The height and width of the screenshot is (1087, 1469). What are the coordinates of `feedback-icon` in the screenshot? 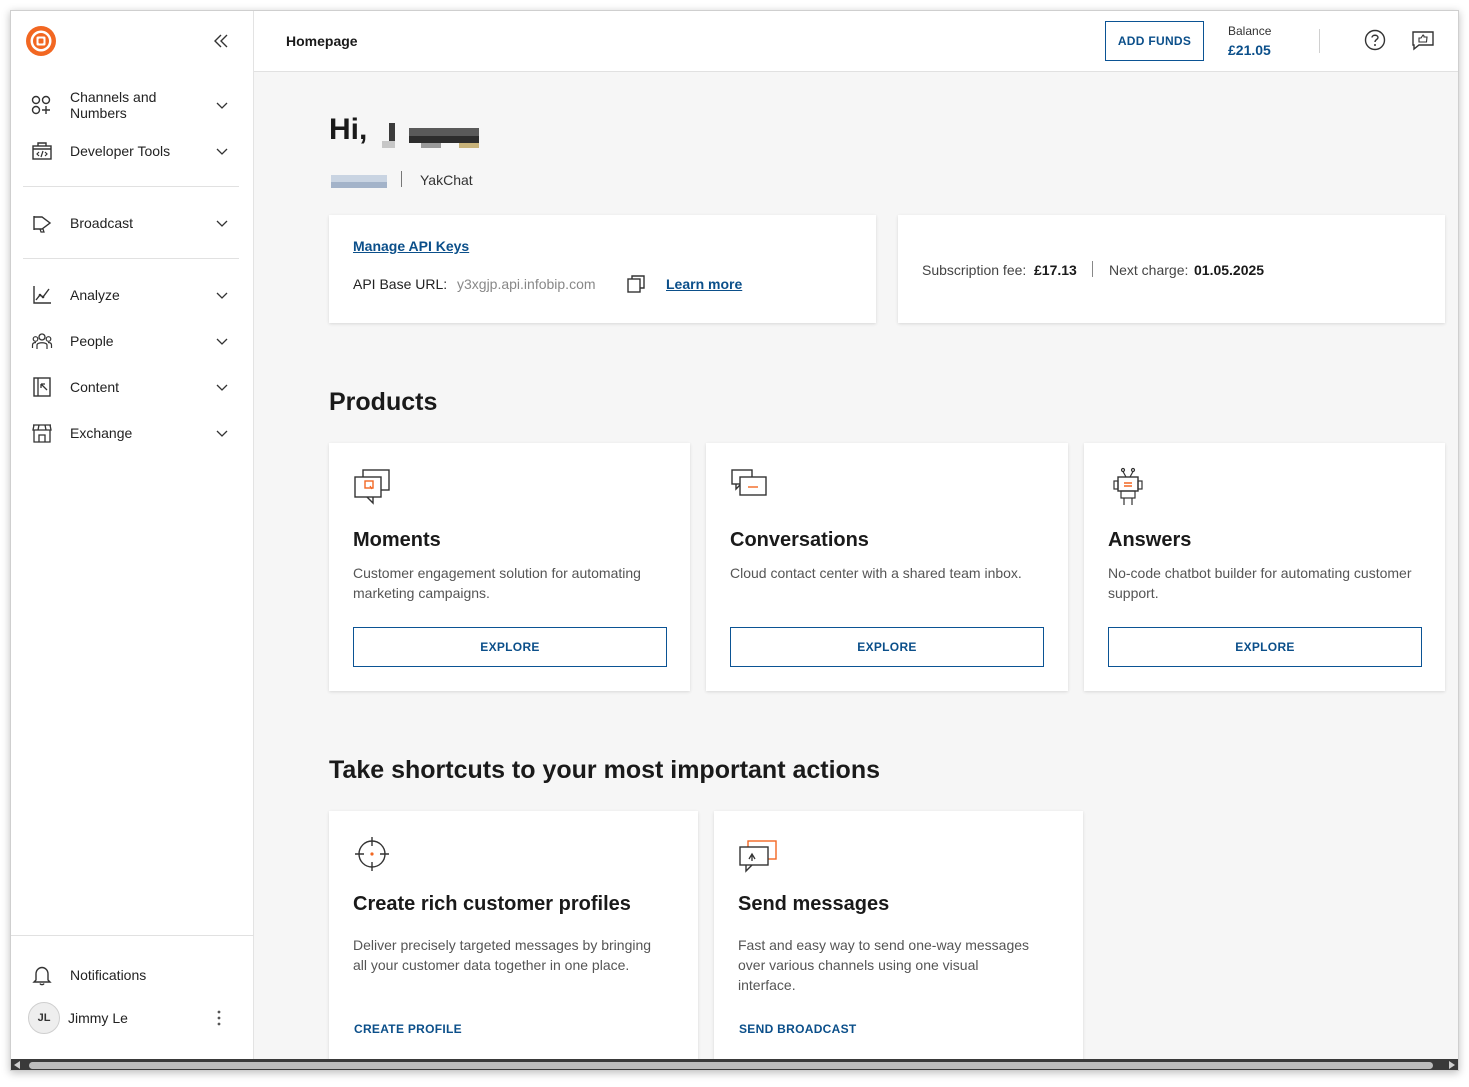 It's located at (1423, 40).